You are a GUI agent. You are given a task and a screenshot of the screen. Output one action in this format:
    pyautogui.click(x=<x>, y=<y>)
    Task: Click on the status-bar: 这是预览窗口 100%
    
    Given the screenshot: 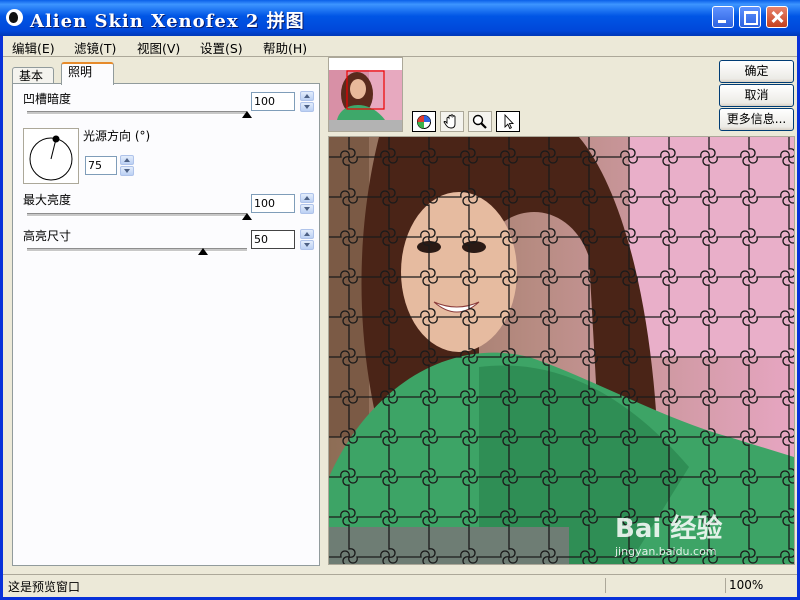 What is the action you would take?
    pyautogui.click(x=400, y=584)
    